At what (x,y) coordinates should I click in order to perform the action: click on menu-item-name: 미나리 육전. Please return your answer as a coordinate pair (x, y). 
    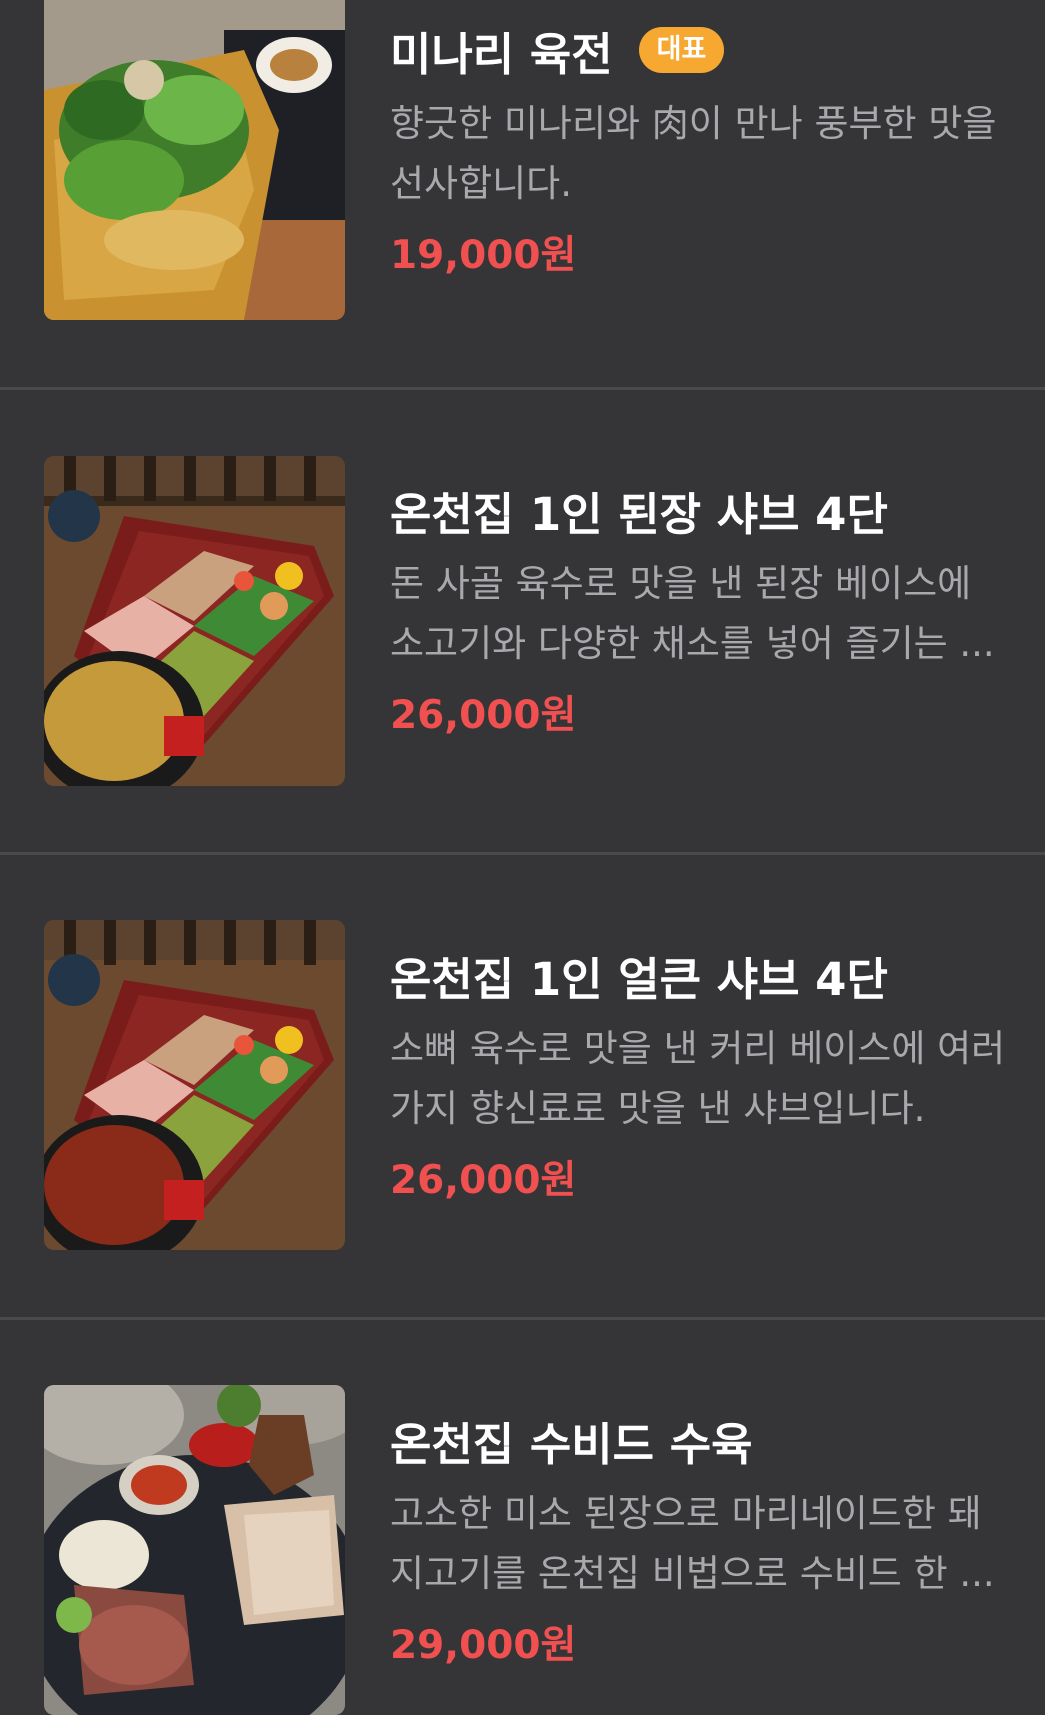
    Looking at the image, I should click on (501, 54).